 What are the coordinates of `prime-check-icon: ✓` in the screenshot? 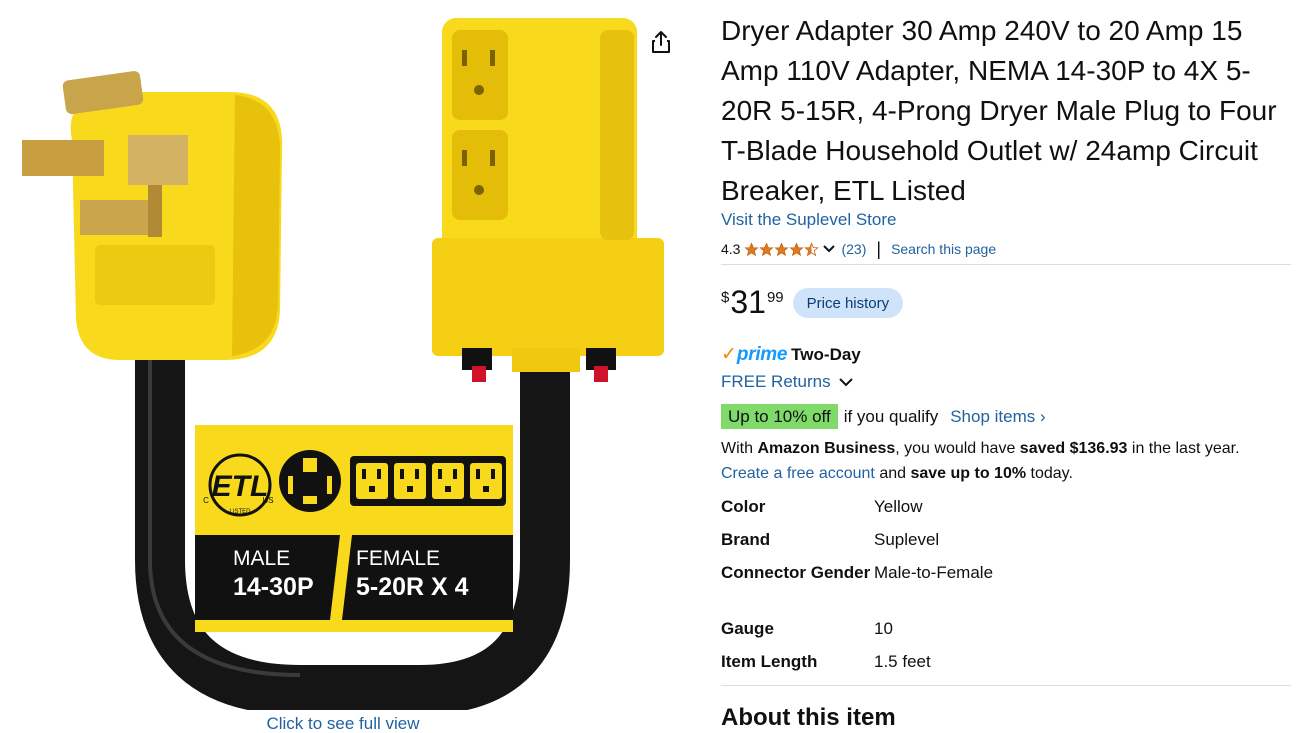 It's located at (729, 354).